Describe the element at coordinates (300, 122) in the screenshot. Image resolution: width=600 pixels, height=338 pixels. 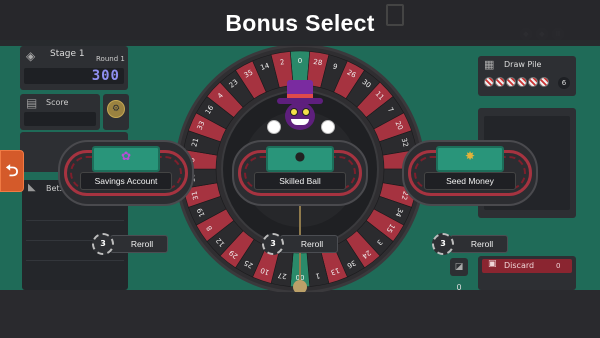
I see `grin-icon` at that location.